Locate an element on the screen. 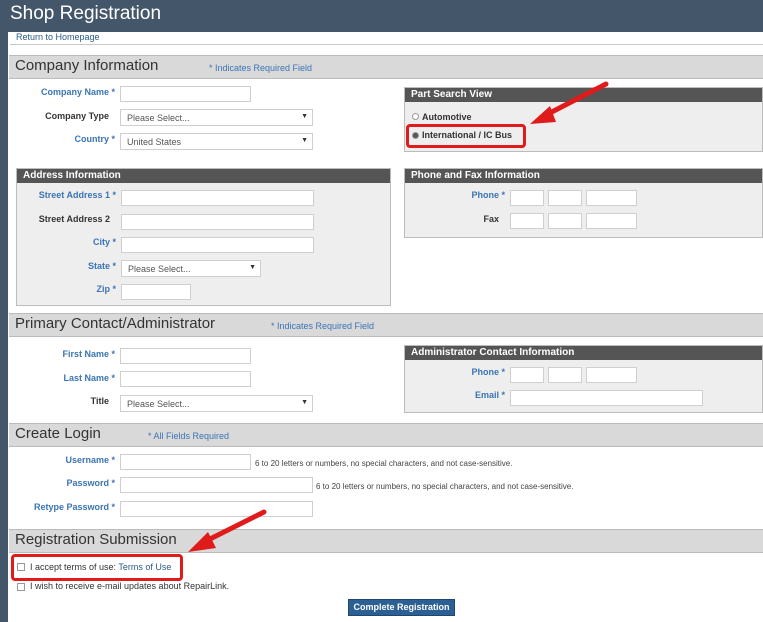  state-select: Please Select... ▼ is located at coordinates (191, 268).